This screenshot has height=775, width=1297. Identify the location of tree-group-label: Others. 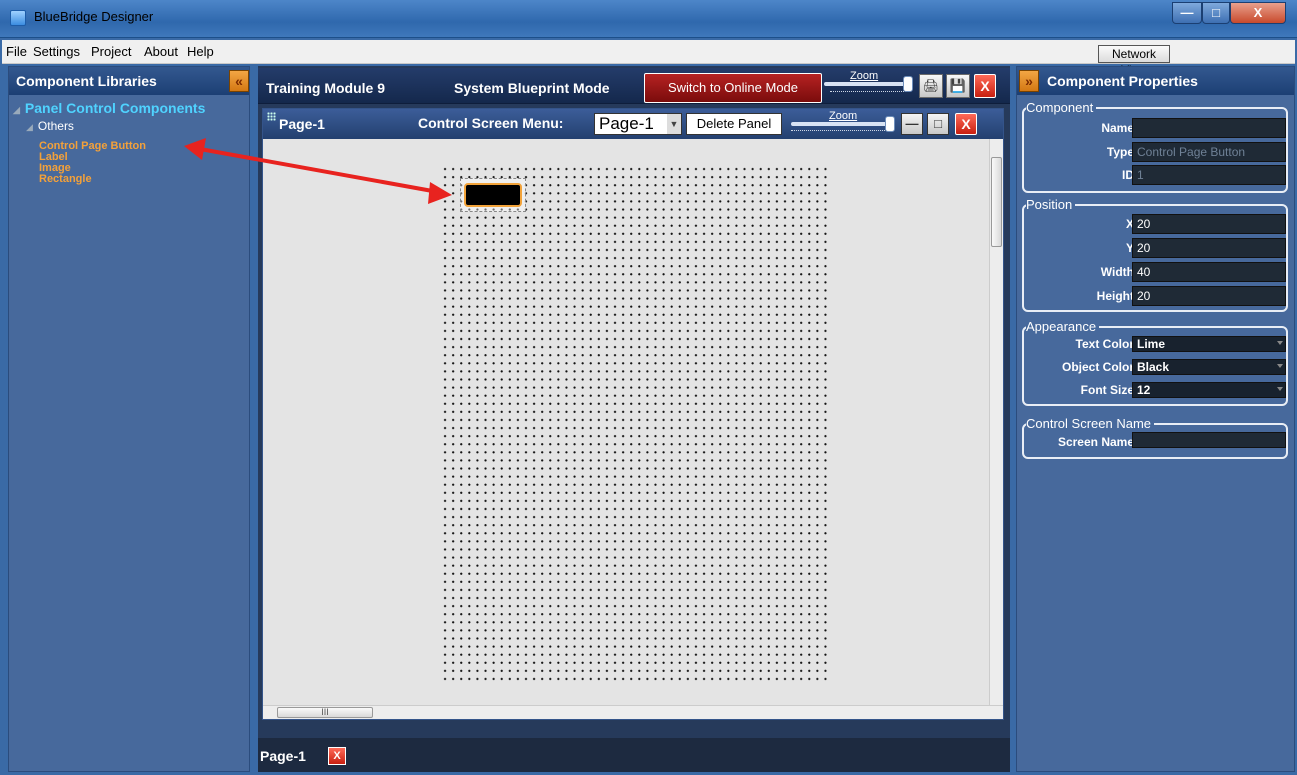
(55, 126).